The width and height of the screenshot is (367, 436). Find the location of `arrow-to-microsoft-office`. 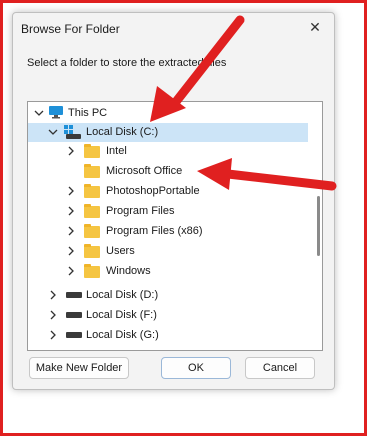

arrow-to-microsoft-office is located at coordinates (267, 174).